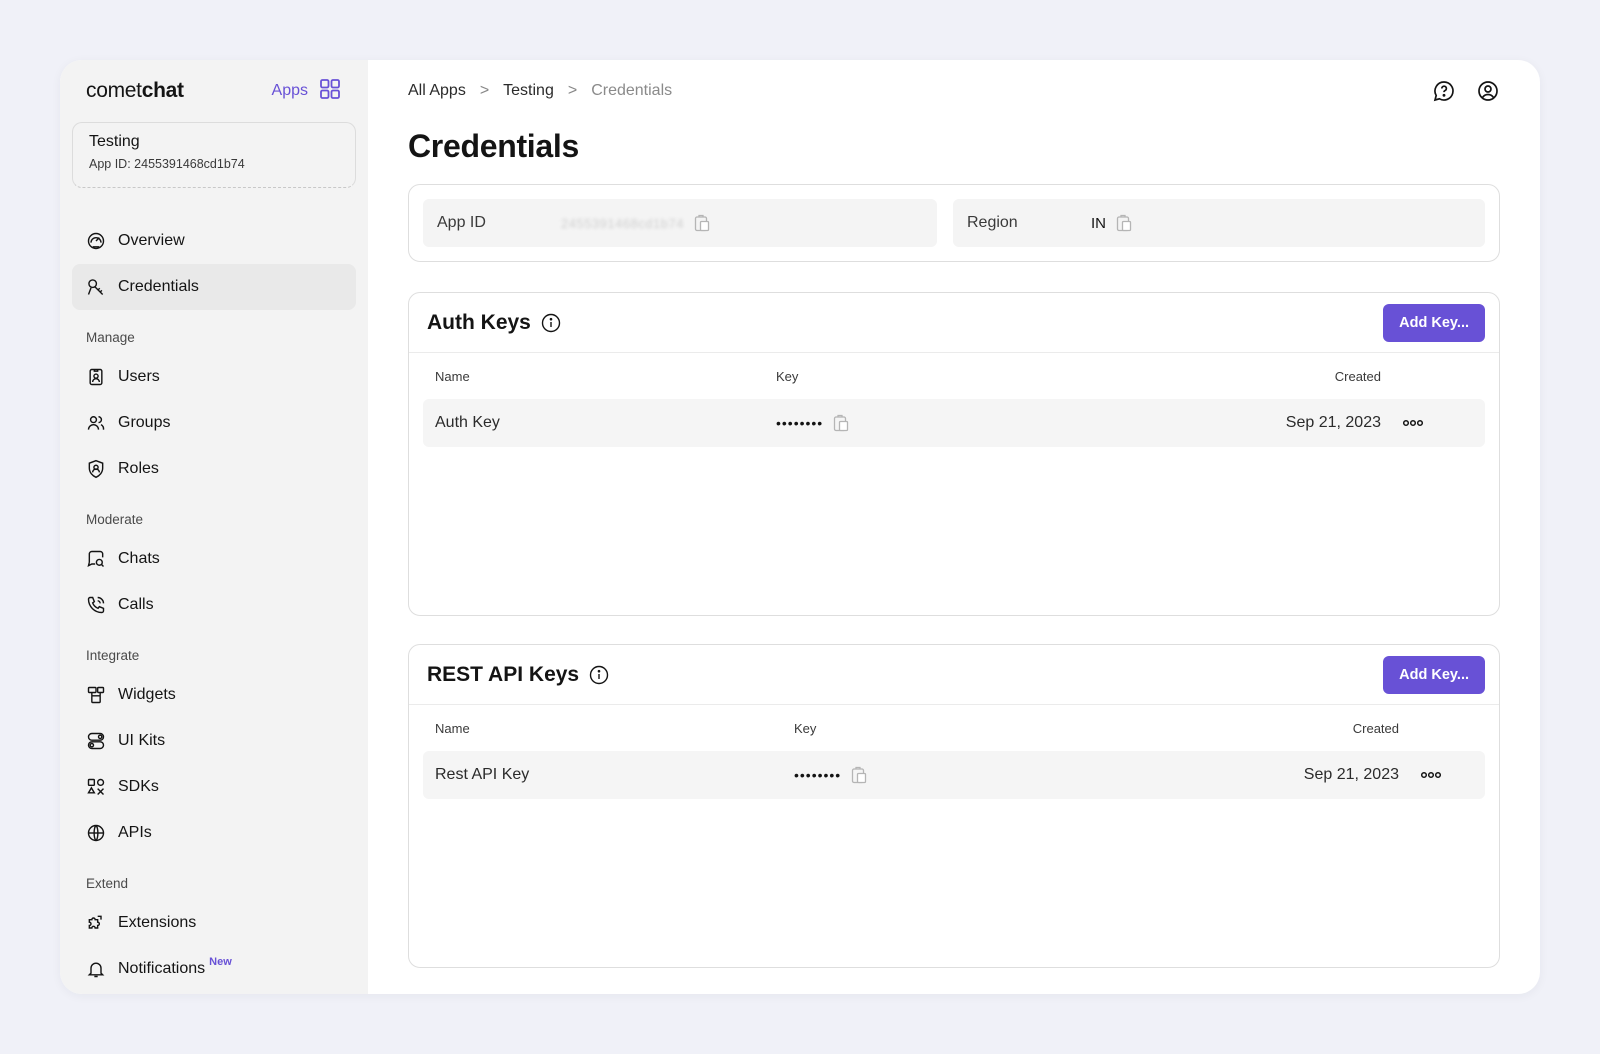  I want to click on section-label-extend: Extend, so click(107, 883).